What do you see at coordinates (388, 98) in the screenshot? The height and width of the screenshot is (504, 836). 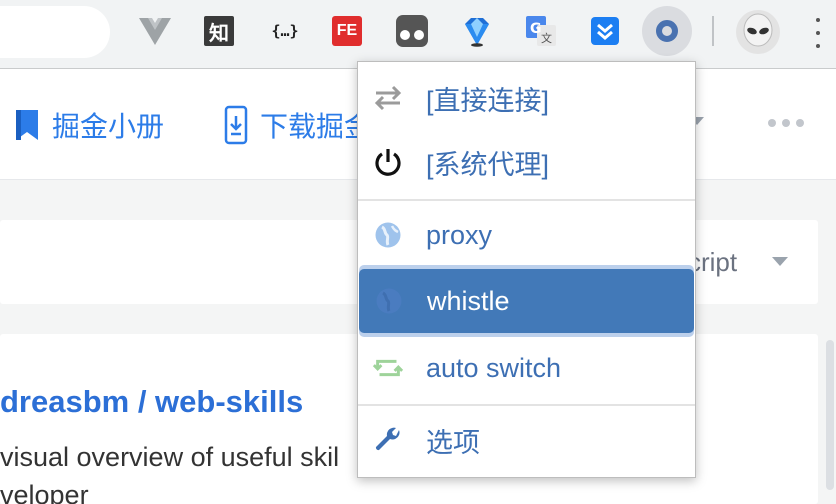 I see `direct-arrows-icon` at bounding box center [388, 98].